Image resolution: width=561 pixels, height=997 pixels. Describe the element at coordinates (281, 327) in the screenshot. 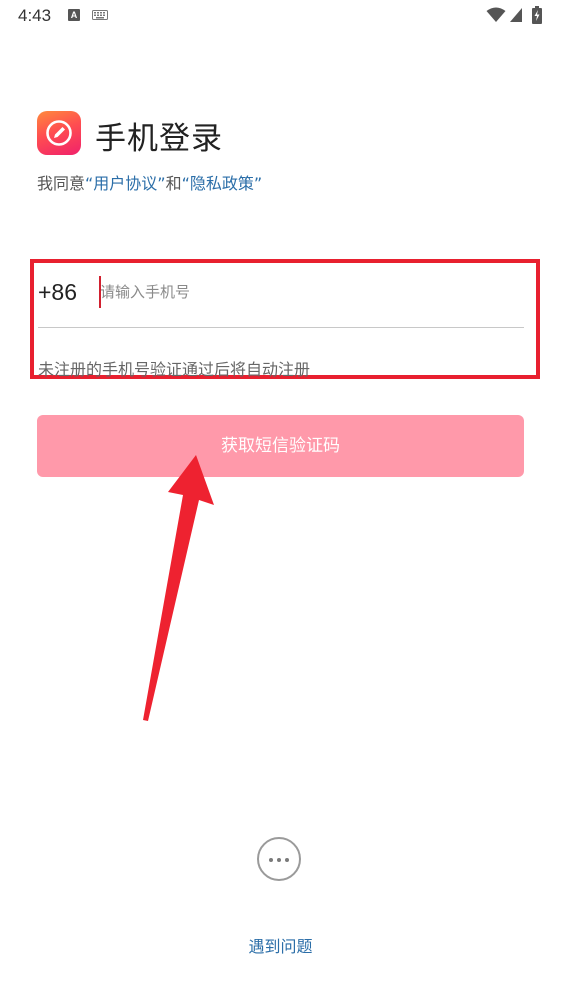

I see `input-divider` at that location.